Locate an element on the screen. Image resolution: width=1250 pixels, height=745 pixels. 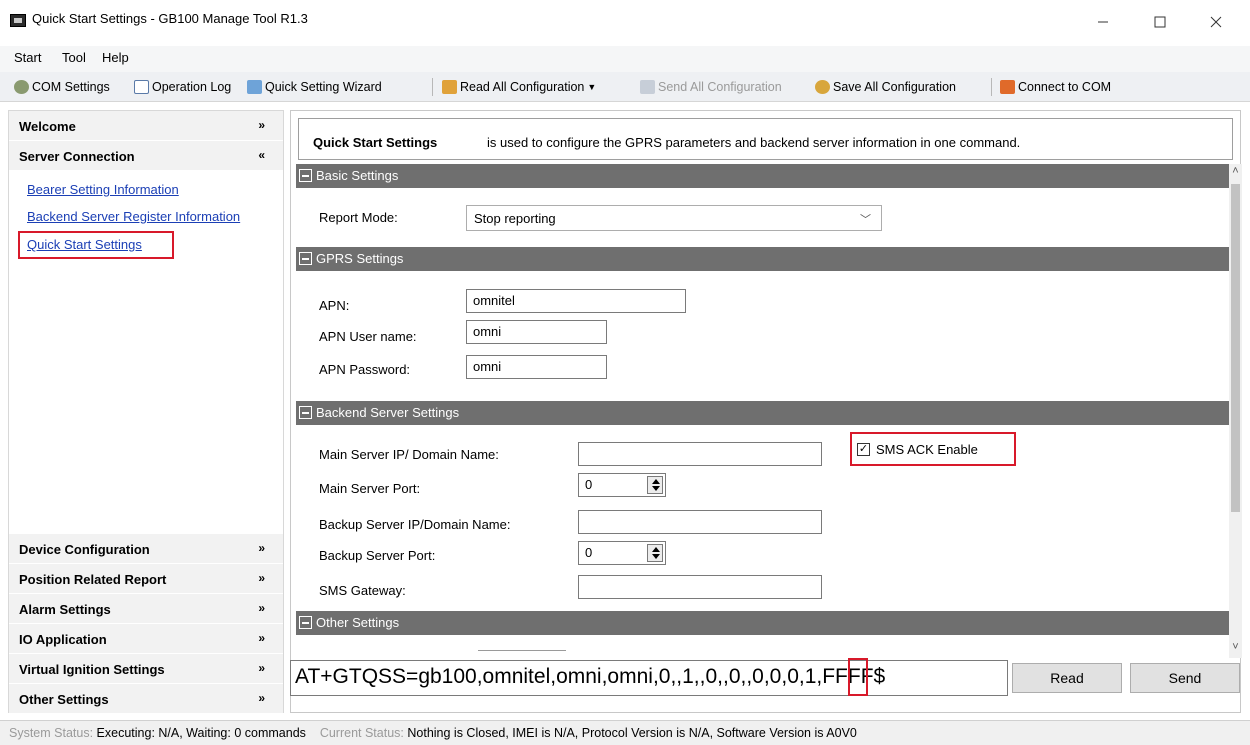
apn-password-label: APN Password: is located at coordinates (365, 369).